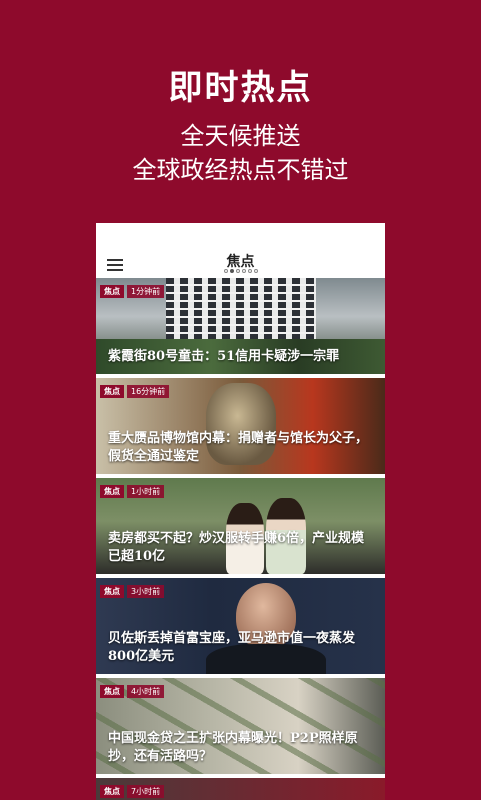  I want to click on timestamp-badge: 16分钟前, so click(148, 391).